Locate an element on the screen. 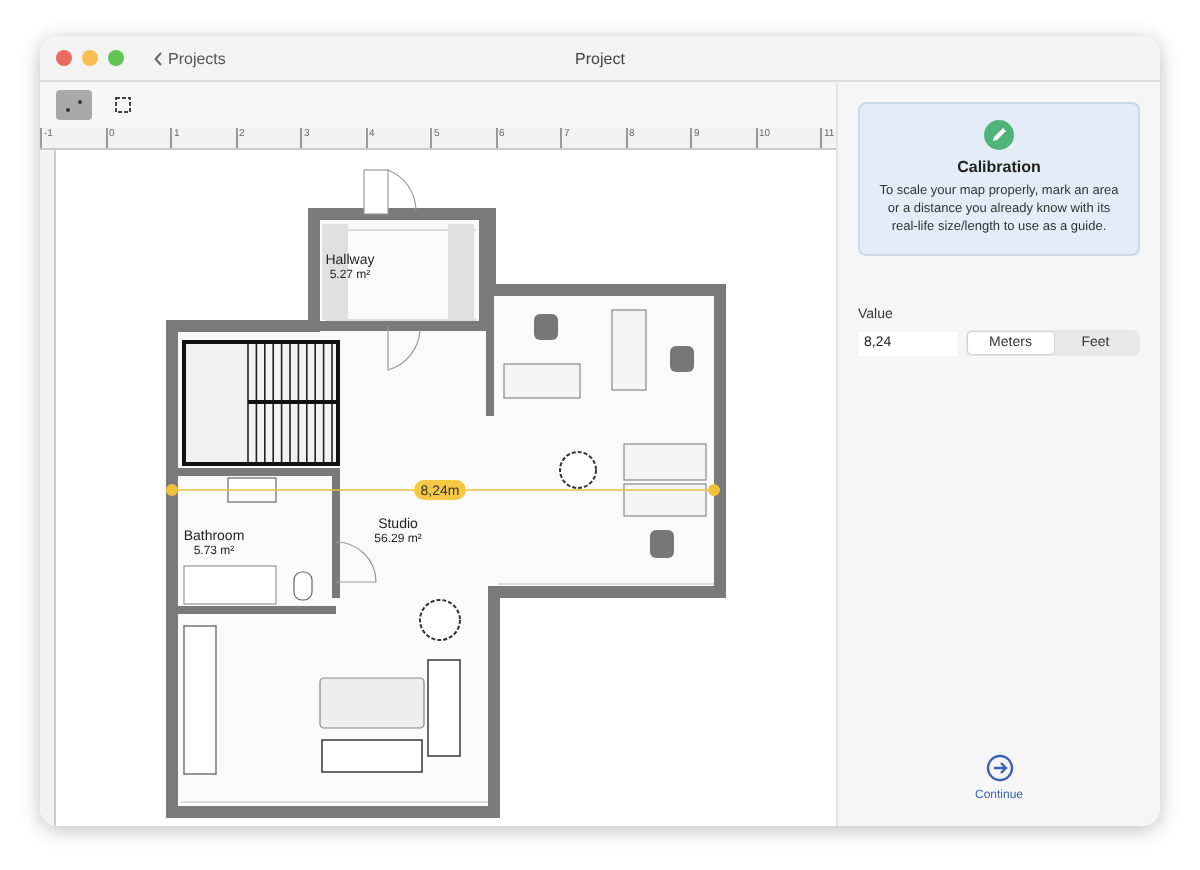 The image size is (1200, 870). chevron-left-icon is located at coordinates (158, 58).